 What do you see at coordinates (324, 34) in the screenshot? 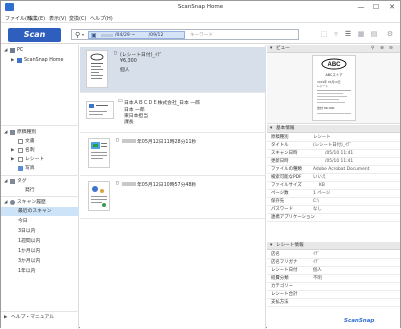
I see `export-icon: ⬚` at bounding box center [324, 34].